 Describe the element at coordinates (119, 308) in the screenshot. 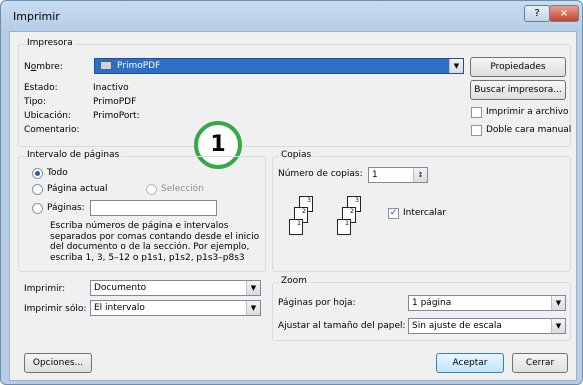

I see `print-only-value: El intervalo` at that location.